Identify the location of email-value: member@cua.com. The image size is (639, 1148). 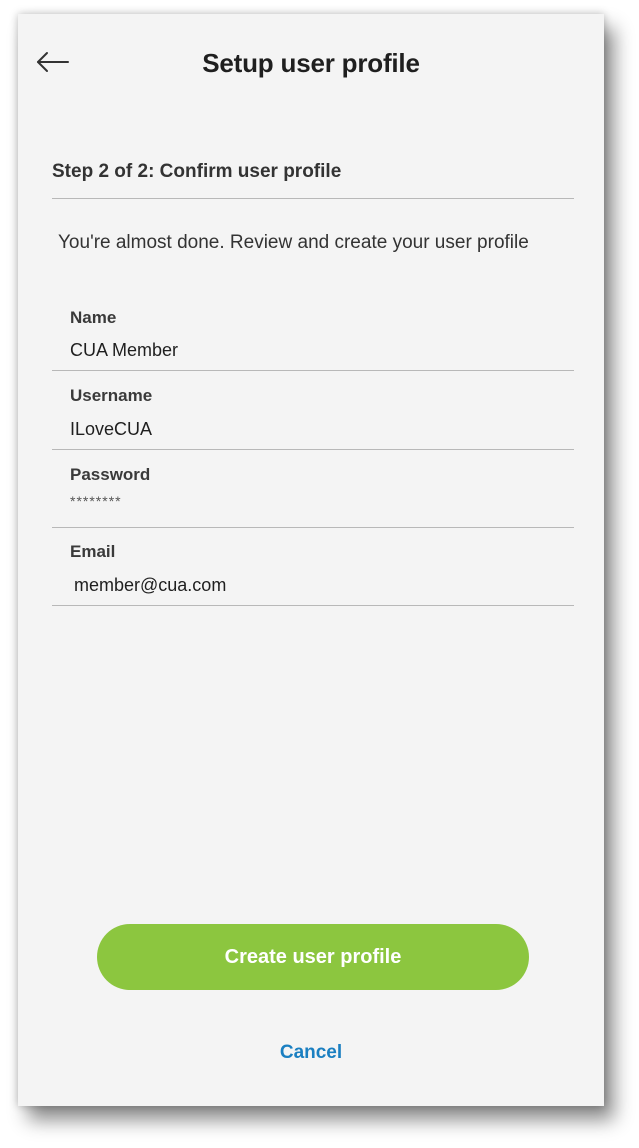
(150, 585).